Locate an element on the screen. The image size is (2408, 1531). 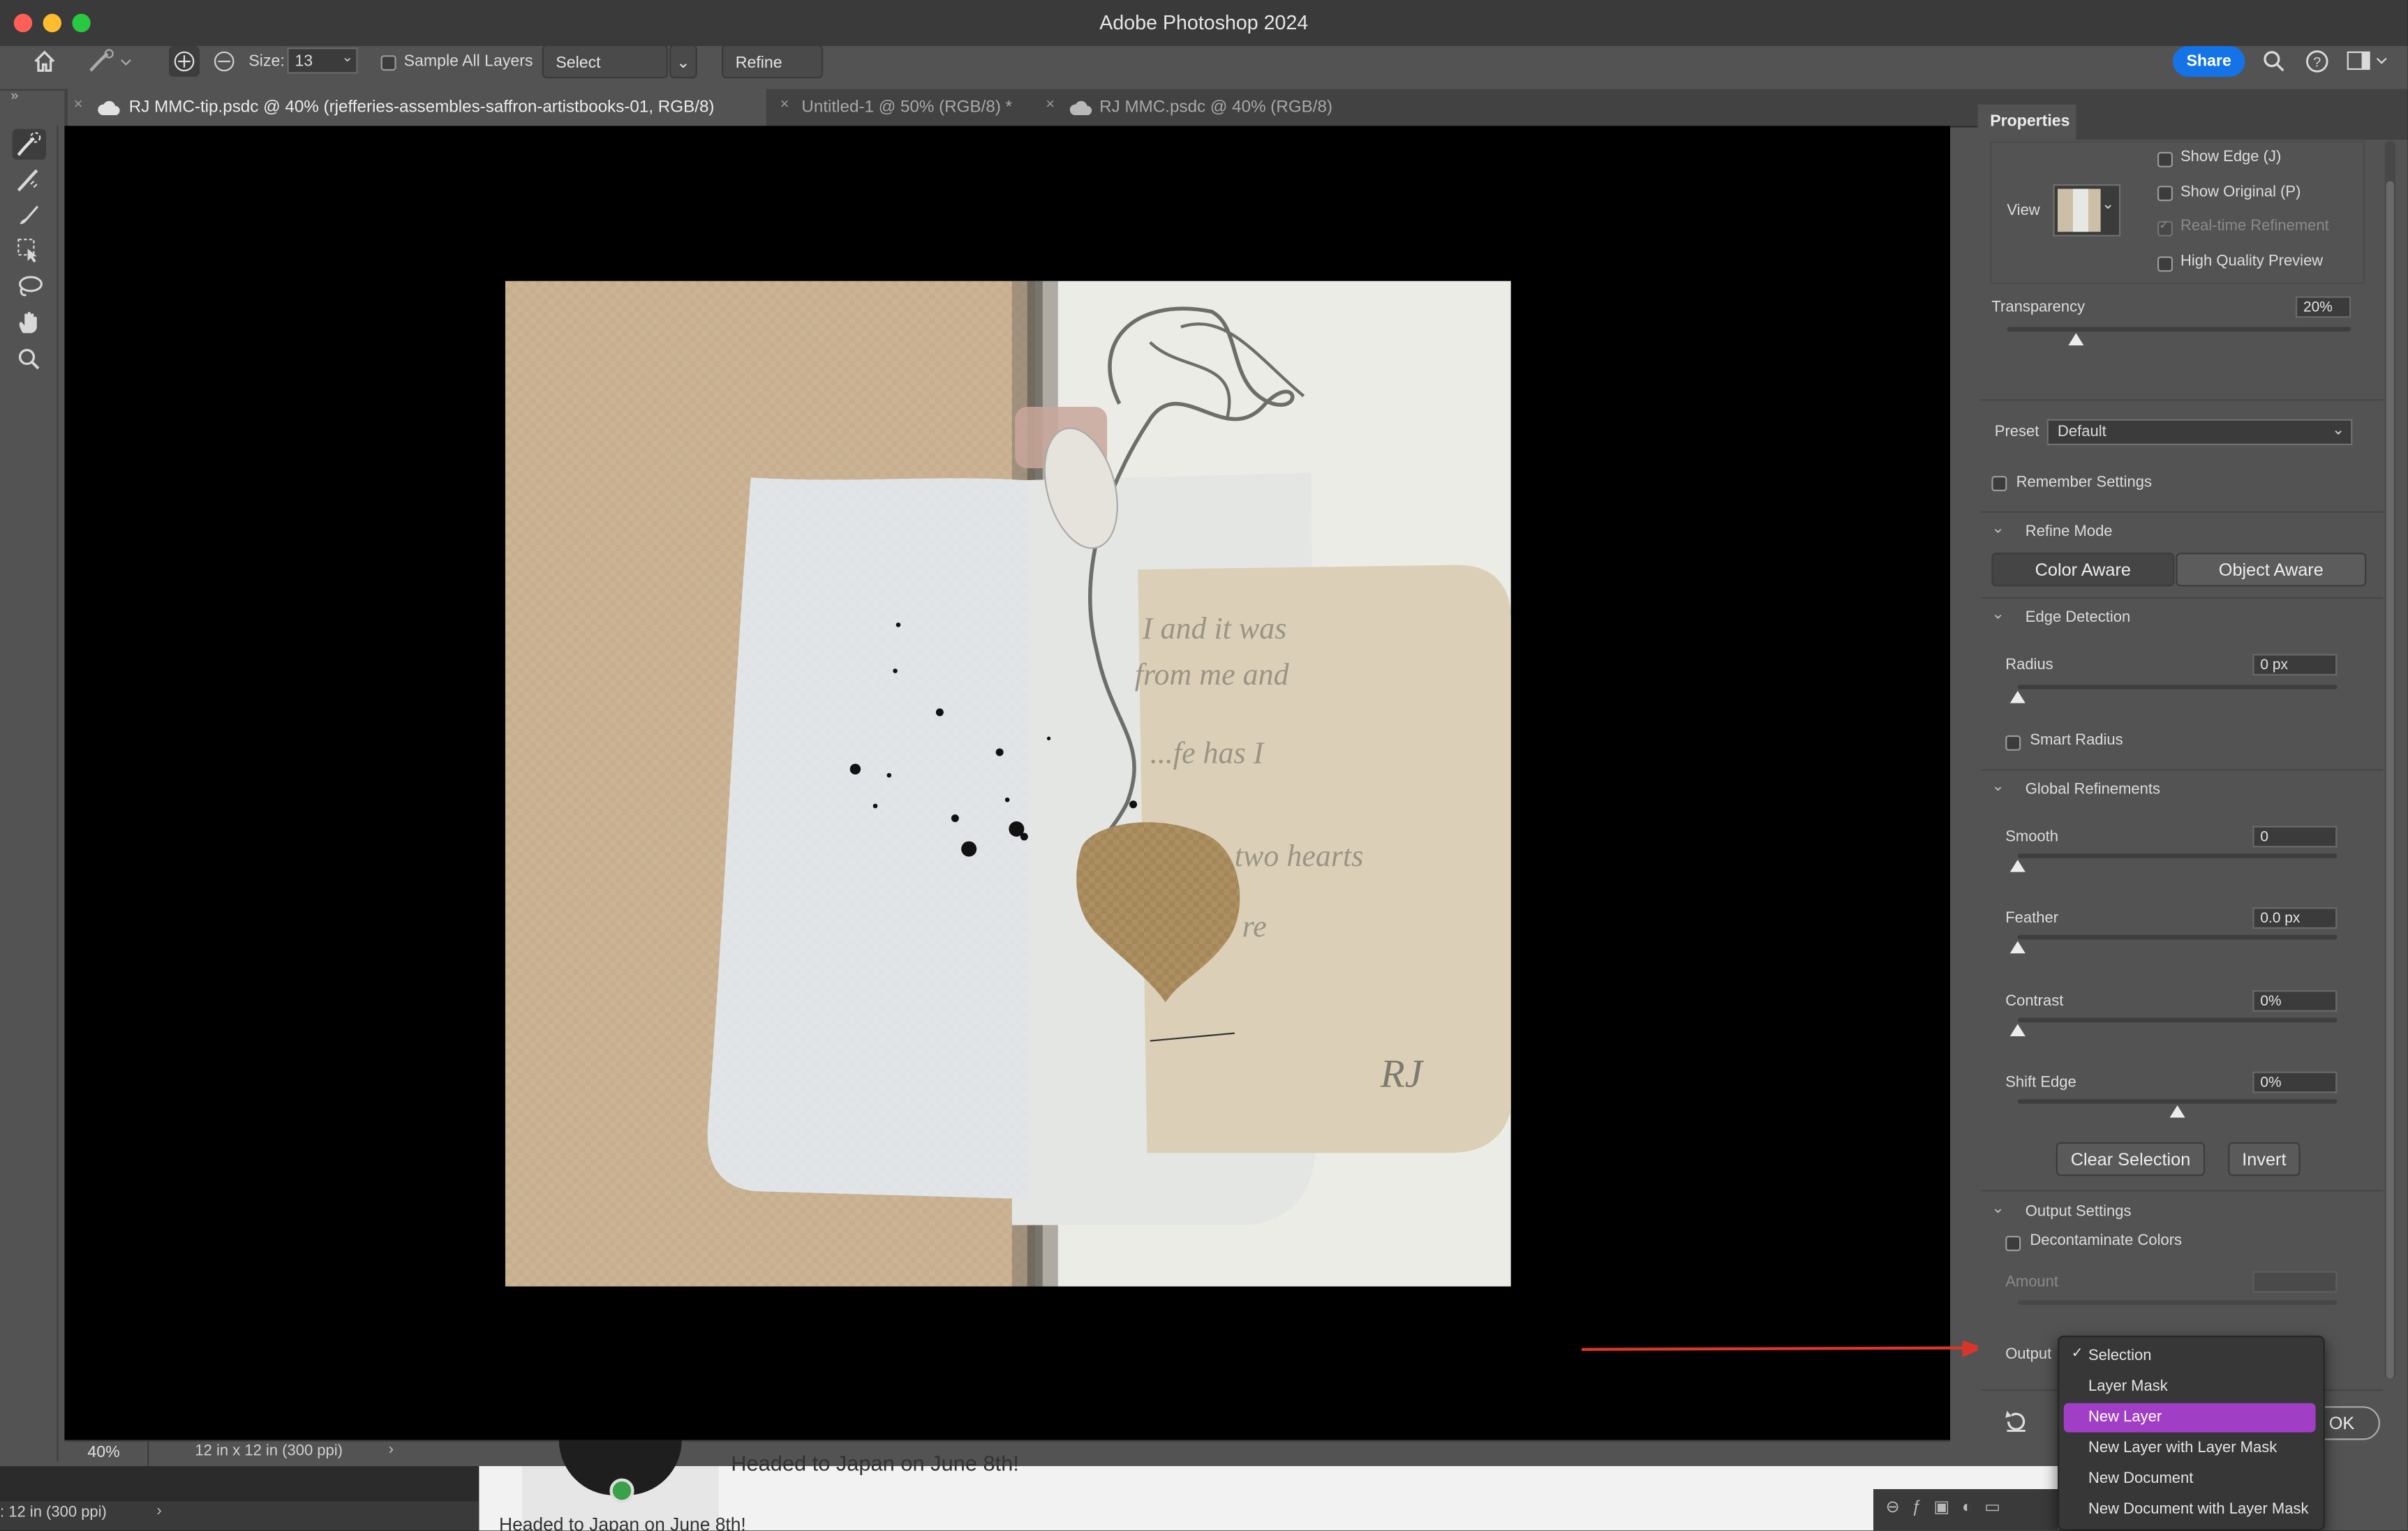
global-refinements-header: Global Refinements is located at coordinates (2093, 790).